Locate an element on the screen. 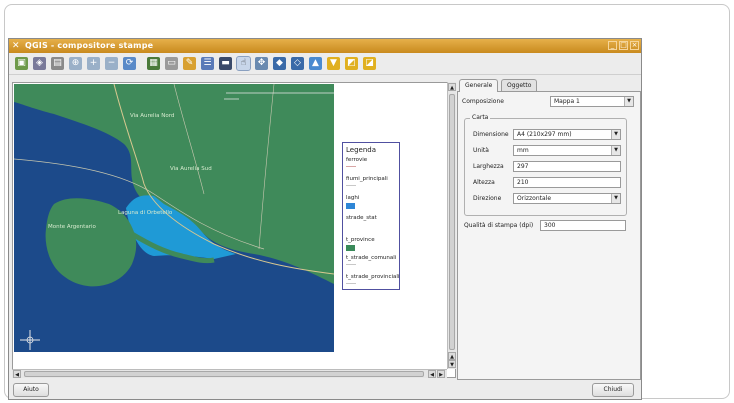  add-legend-icon: ☰ is located at coordinates (207, 63).